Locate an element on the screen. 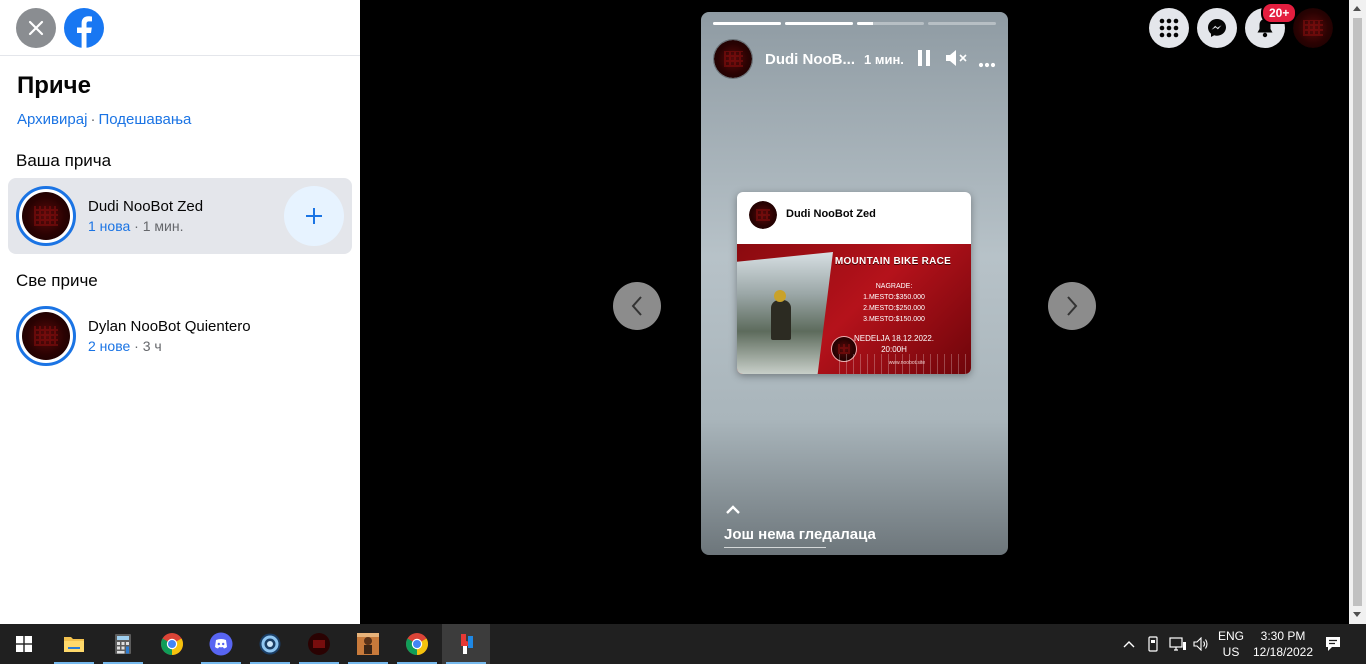  story-header: Dudi NooB... 1 мин. is located at coordinates (858, 59).